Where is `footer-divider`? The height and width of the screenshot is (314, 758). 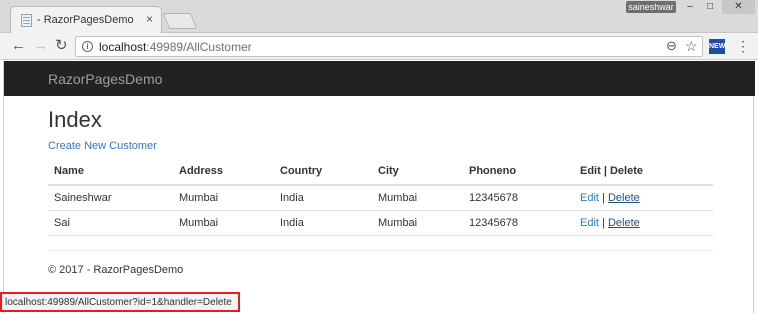
footer-divider is located at coordinates (380, 250).